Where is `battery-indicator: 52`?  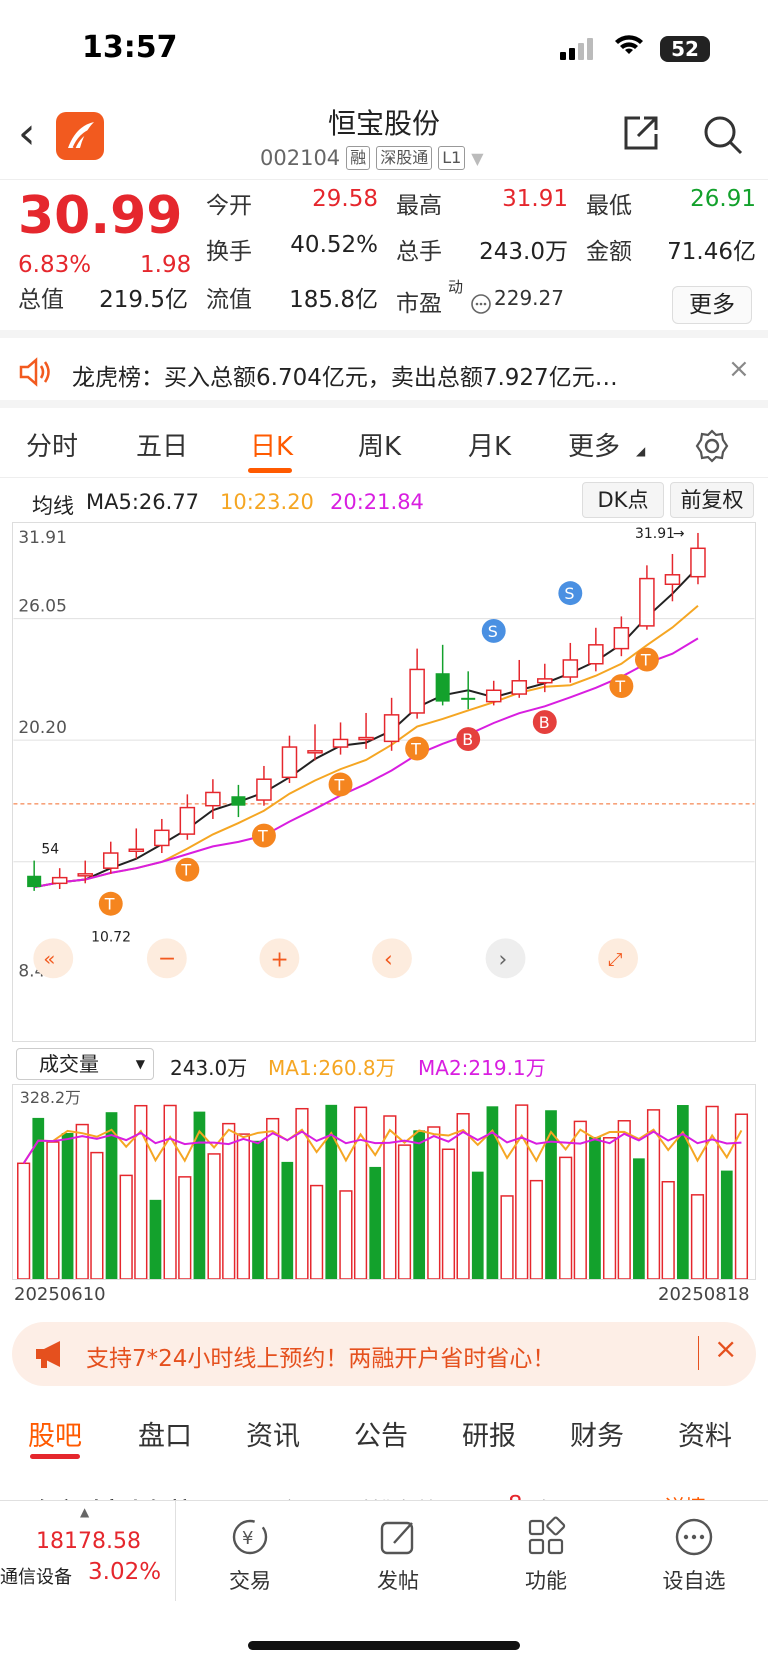
battery-indicator: 52 is located at coordinates (685, 49).